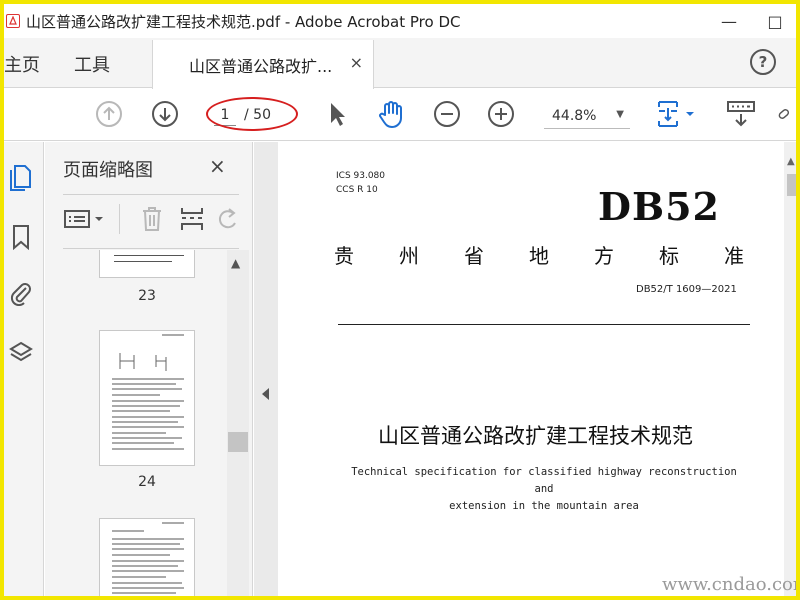 The height and width of the screenshot is (600, 800). Describe the element at coordinates (22, 64) in the screenshot. I see `tab-home: 主页` at that location.